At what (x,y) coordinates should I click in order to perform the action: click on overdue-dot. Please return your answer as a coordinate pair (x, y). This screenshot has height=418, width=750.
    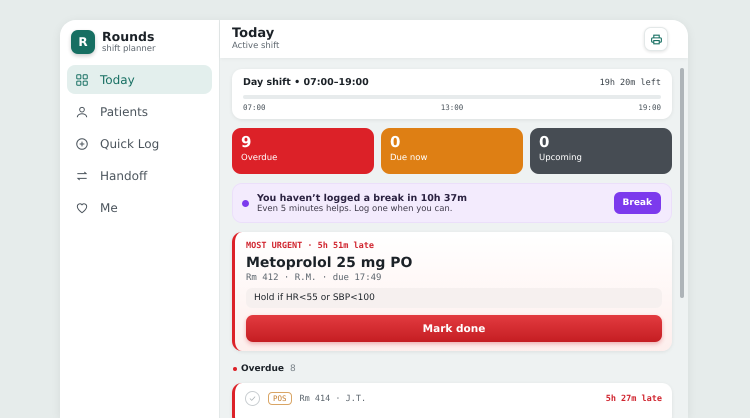
    Looking at the image, I should click on (235, 369).